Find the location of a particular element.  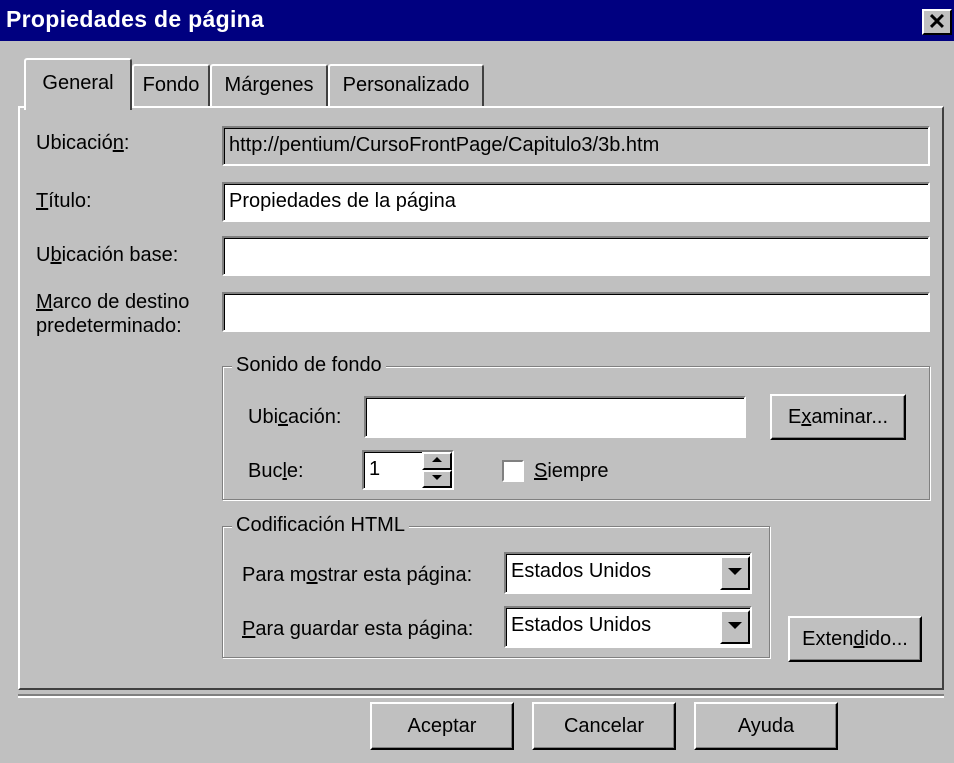

guardar-pagina-dropdown-button is located at coordinates (735, 627).